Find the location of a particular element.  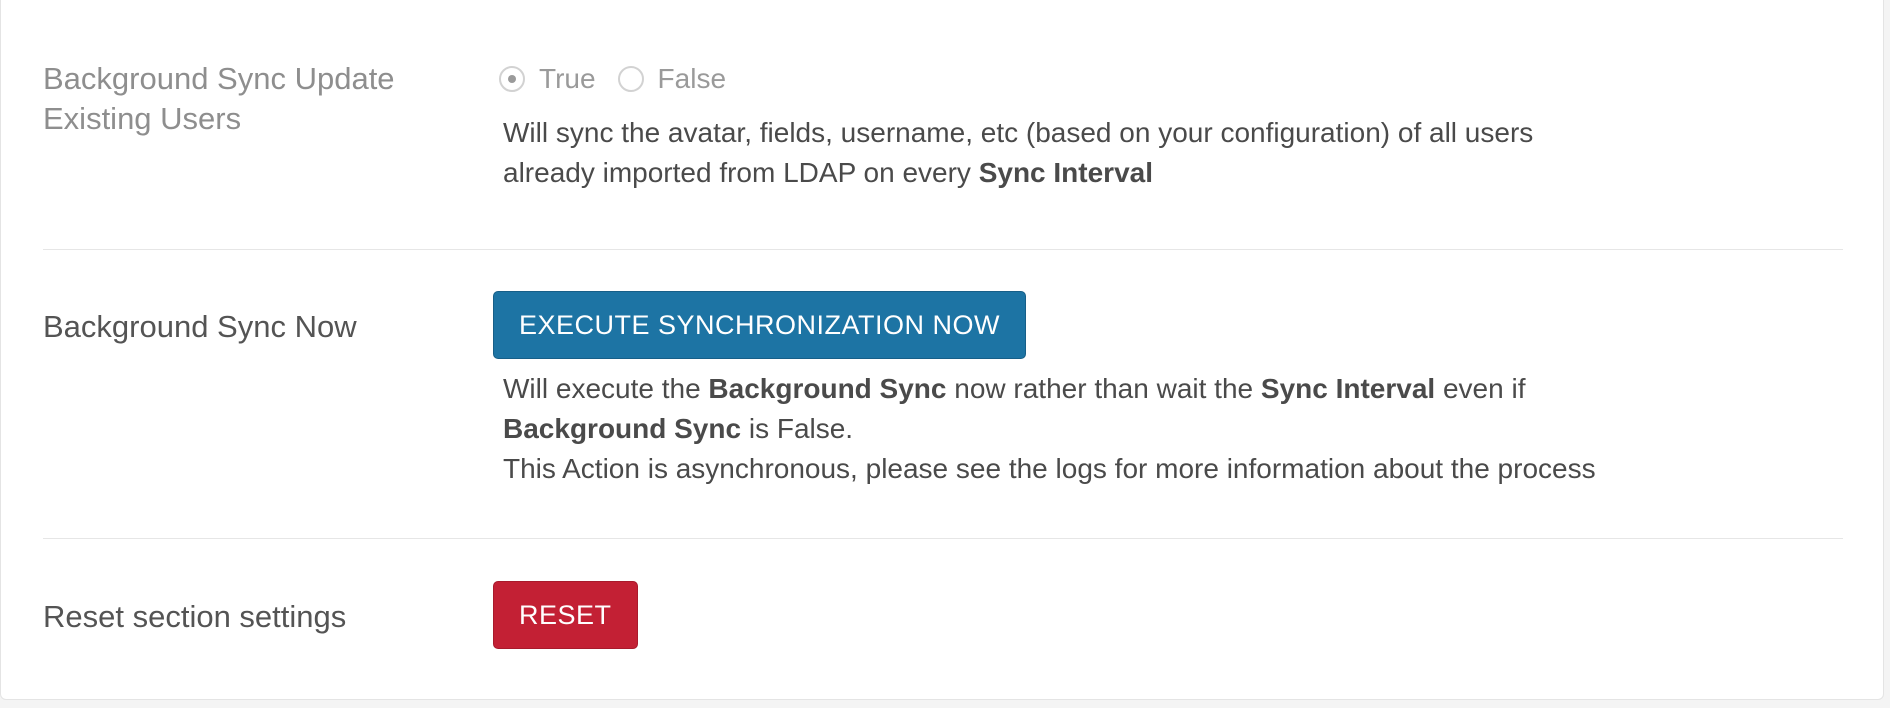

radio-dot is located at coordinates (512, 79).